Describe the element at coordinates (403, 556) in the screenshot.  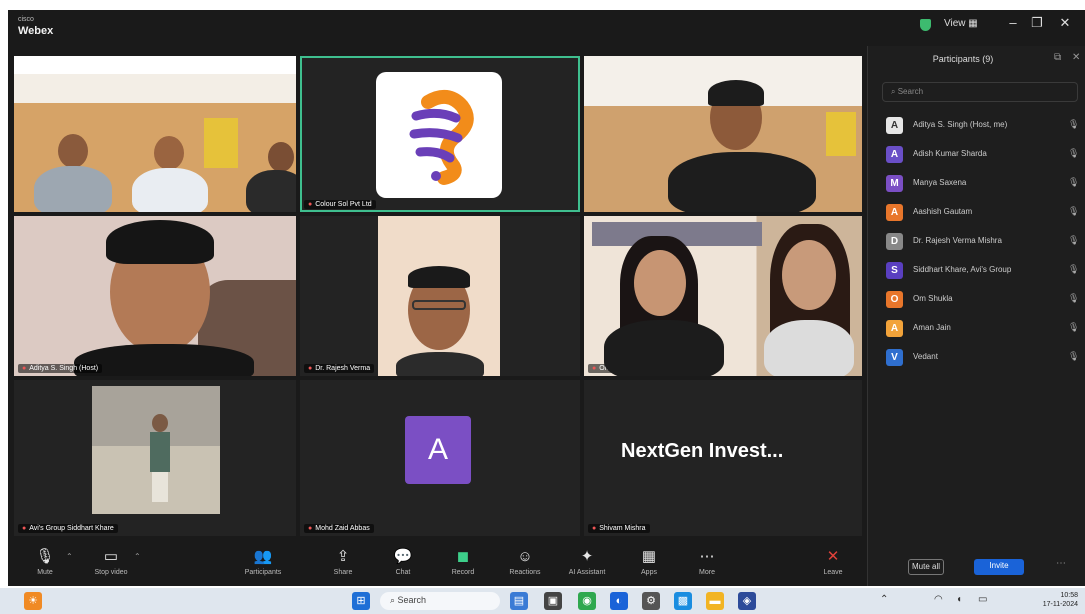
I see `chat-bubble-icon: 💬` at that location.